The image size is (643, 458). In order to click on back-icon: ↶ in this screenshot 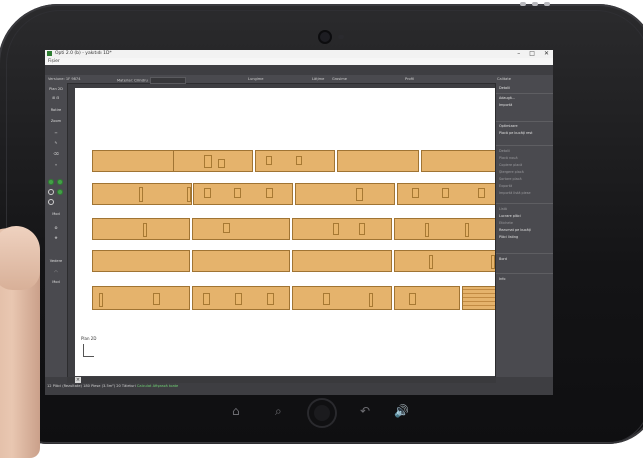, I will do `click(365, 411)`.